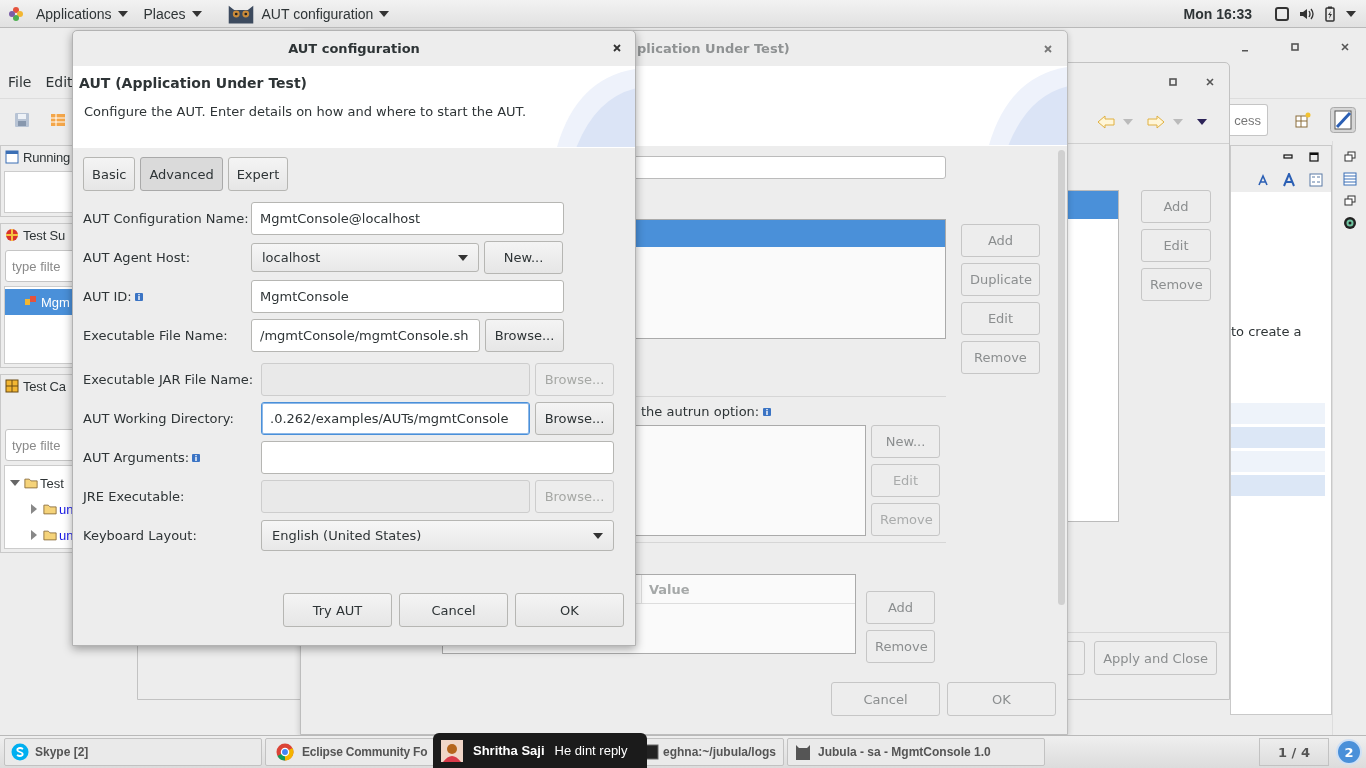 The image size is (1366, 768). I want to click on perspective-icon, so click(1303, 120).